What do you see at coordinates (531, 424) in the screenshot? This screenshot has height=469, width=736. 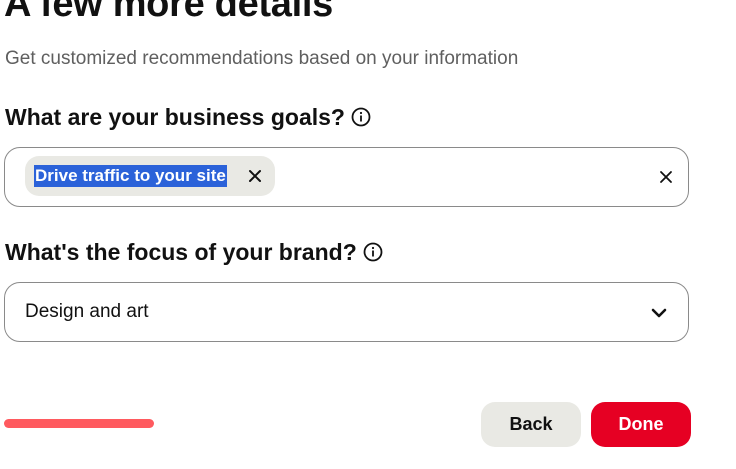 I see `back-button: Back` at bounding box center [531, 424].